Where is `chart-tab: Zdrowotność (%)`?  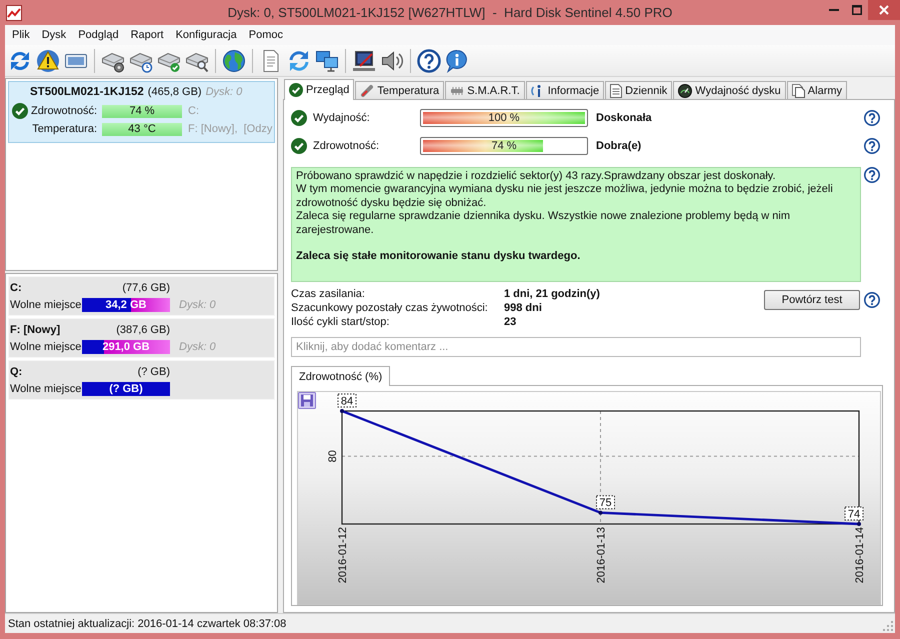
chart-tab: Zdrowotność (%) is located at coordinates (340, 376).